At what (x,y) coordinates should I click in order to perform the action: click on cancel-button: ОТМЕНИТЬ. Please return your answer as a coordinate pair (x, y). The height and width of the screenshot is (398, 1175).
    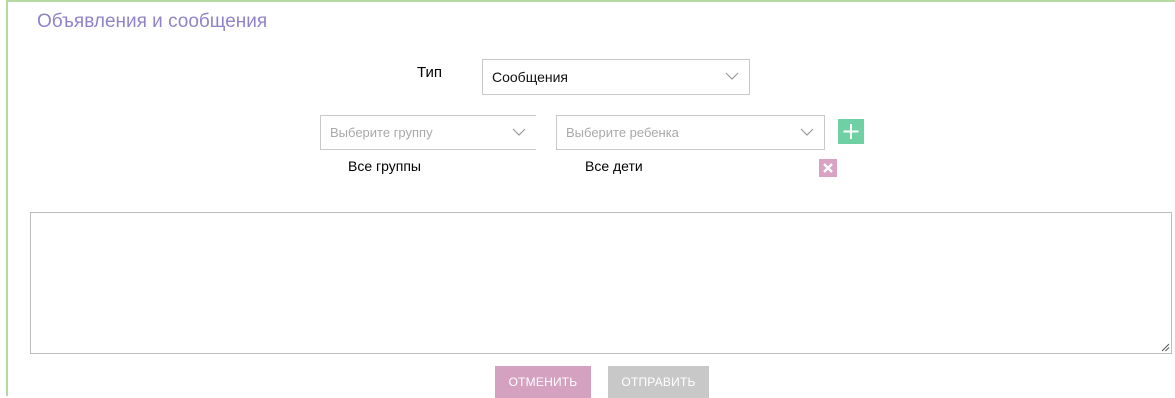
    Looking at the image, I should click on (543, 382).